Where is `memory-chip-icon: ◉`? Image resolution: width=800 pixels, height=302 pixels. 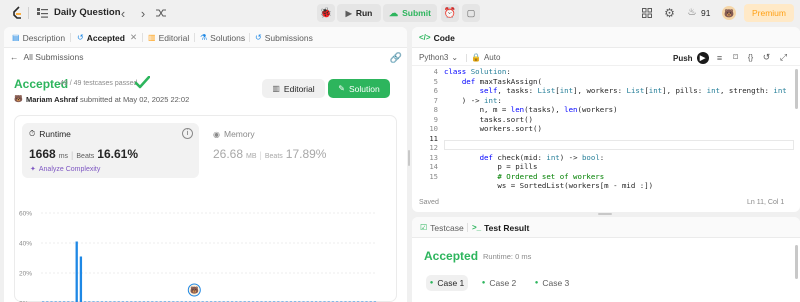
memory-chip-icon: ◉ is located at coordinates (216, 134).